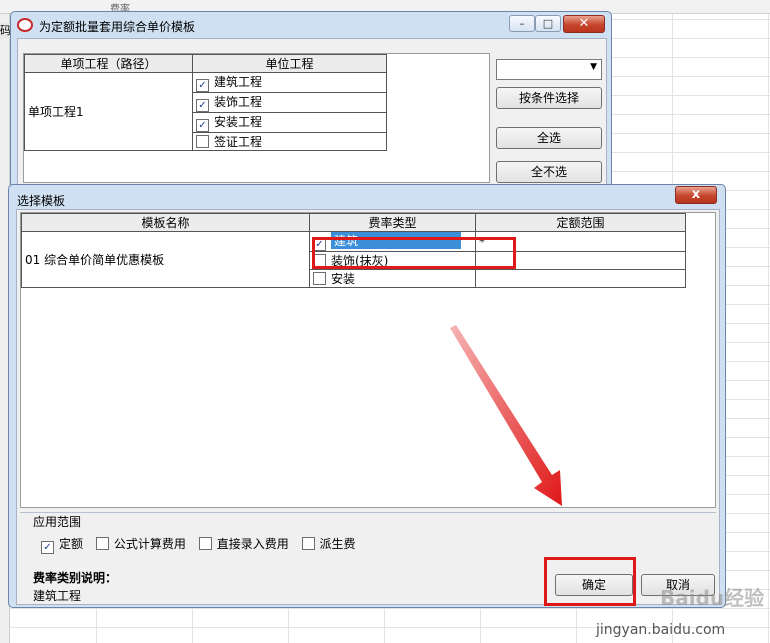  Describe the element at coordinates (343, 279) in the screenshot. I see `rate-type-label: 安装` at that location.